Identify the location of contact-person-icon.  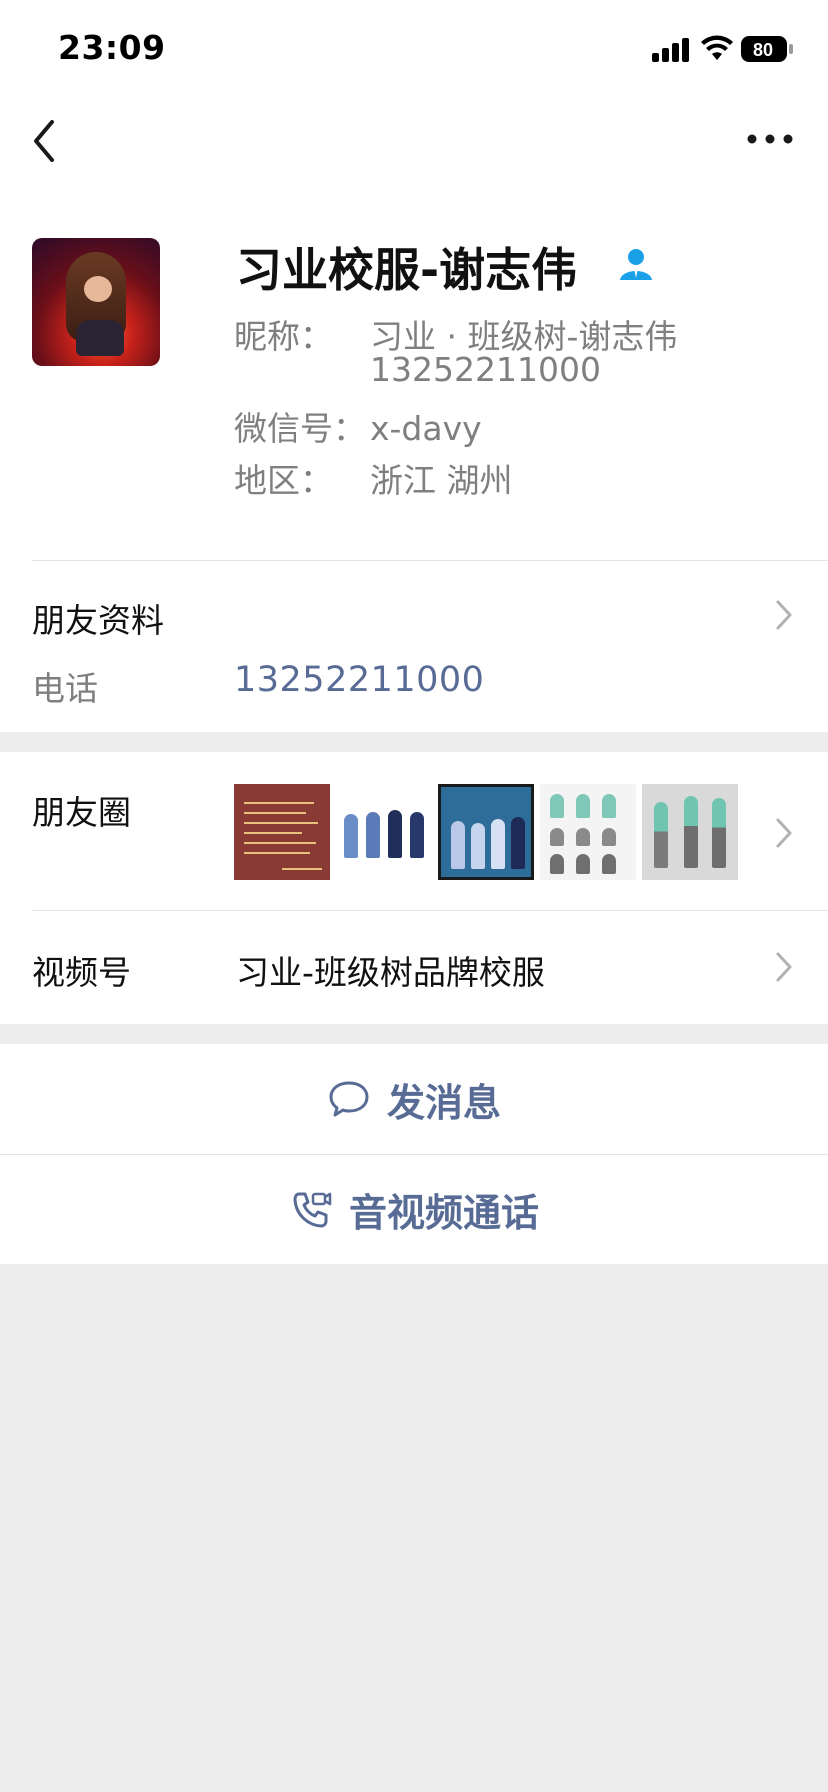
(636, 264).